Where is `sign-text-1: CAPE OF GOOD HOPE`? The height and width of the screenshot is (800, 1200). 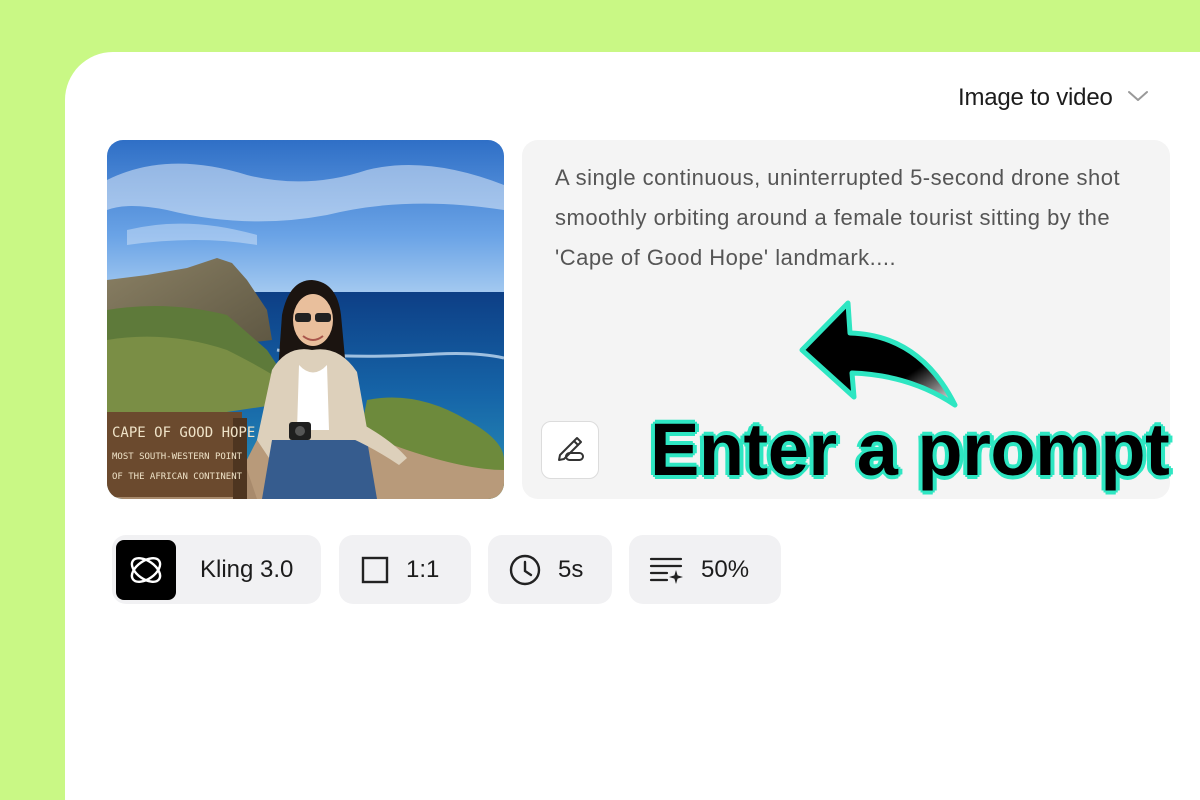 sign-text-1: CAPE OF GOOD HOPE is located at coordinates (183, 433).